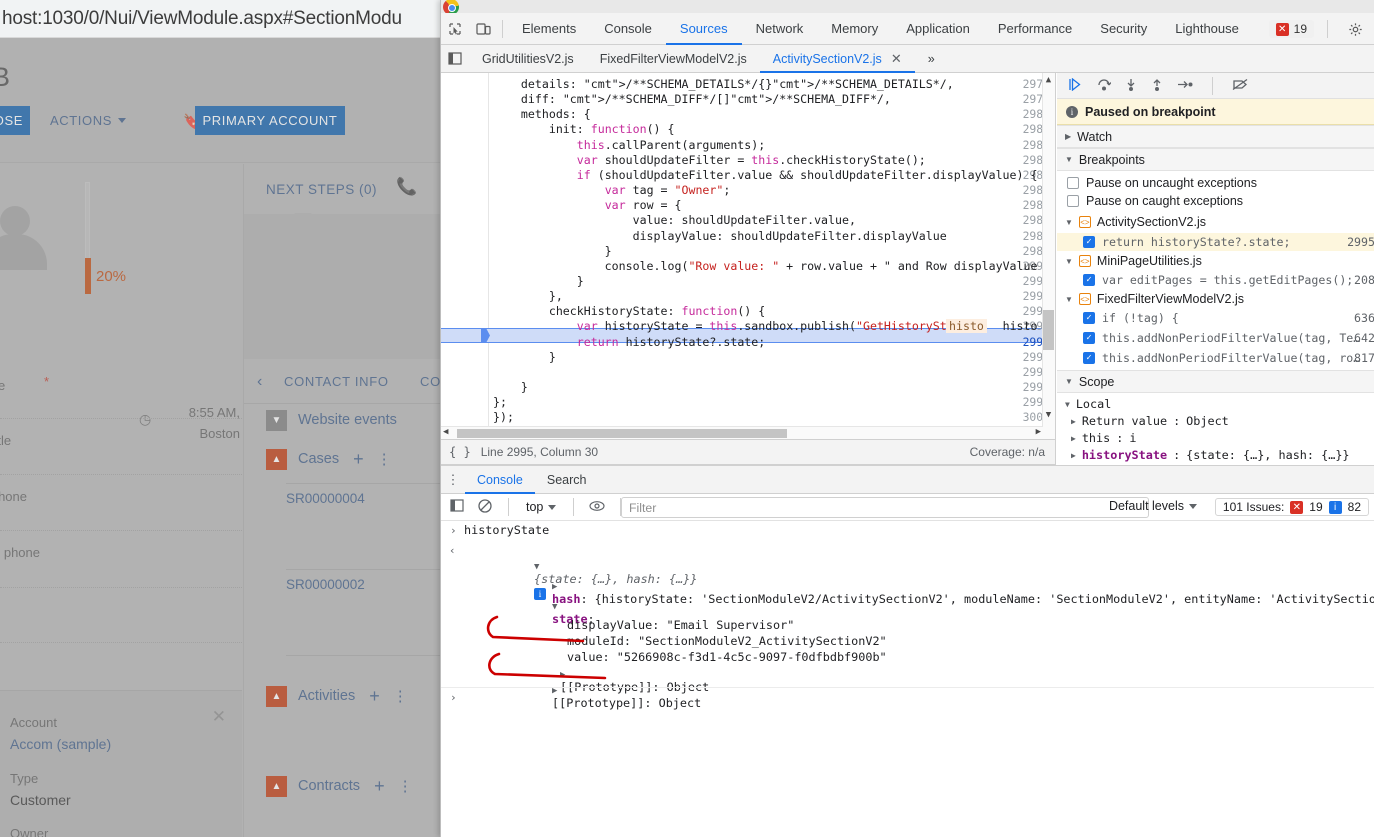 The width and height of the screenshot is (1374, 837). I want to click on resume-icon, so click(1076, 85).